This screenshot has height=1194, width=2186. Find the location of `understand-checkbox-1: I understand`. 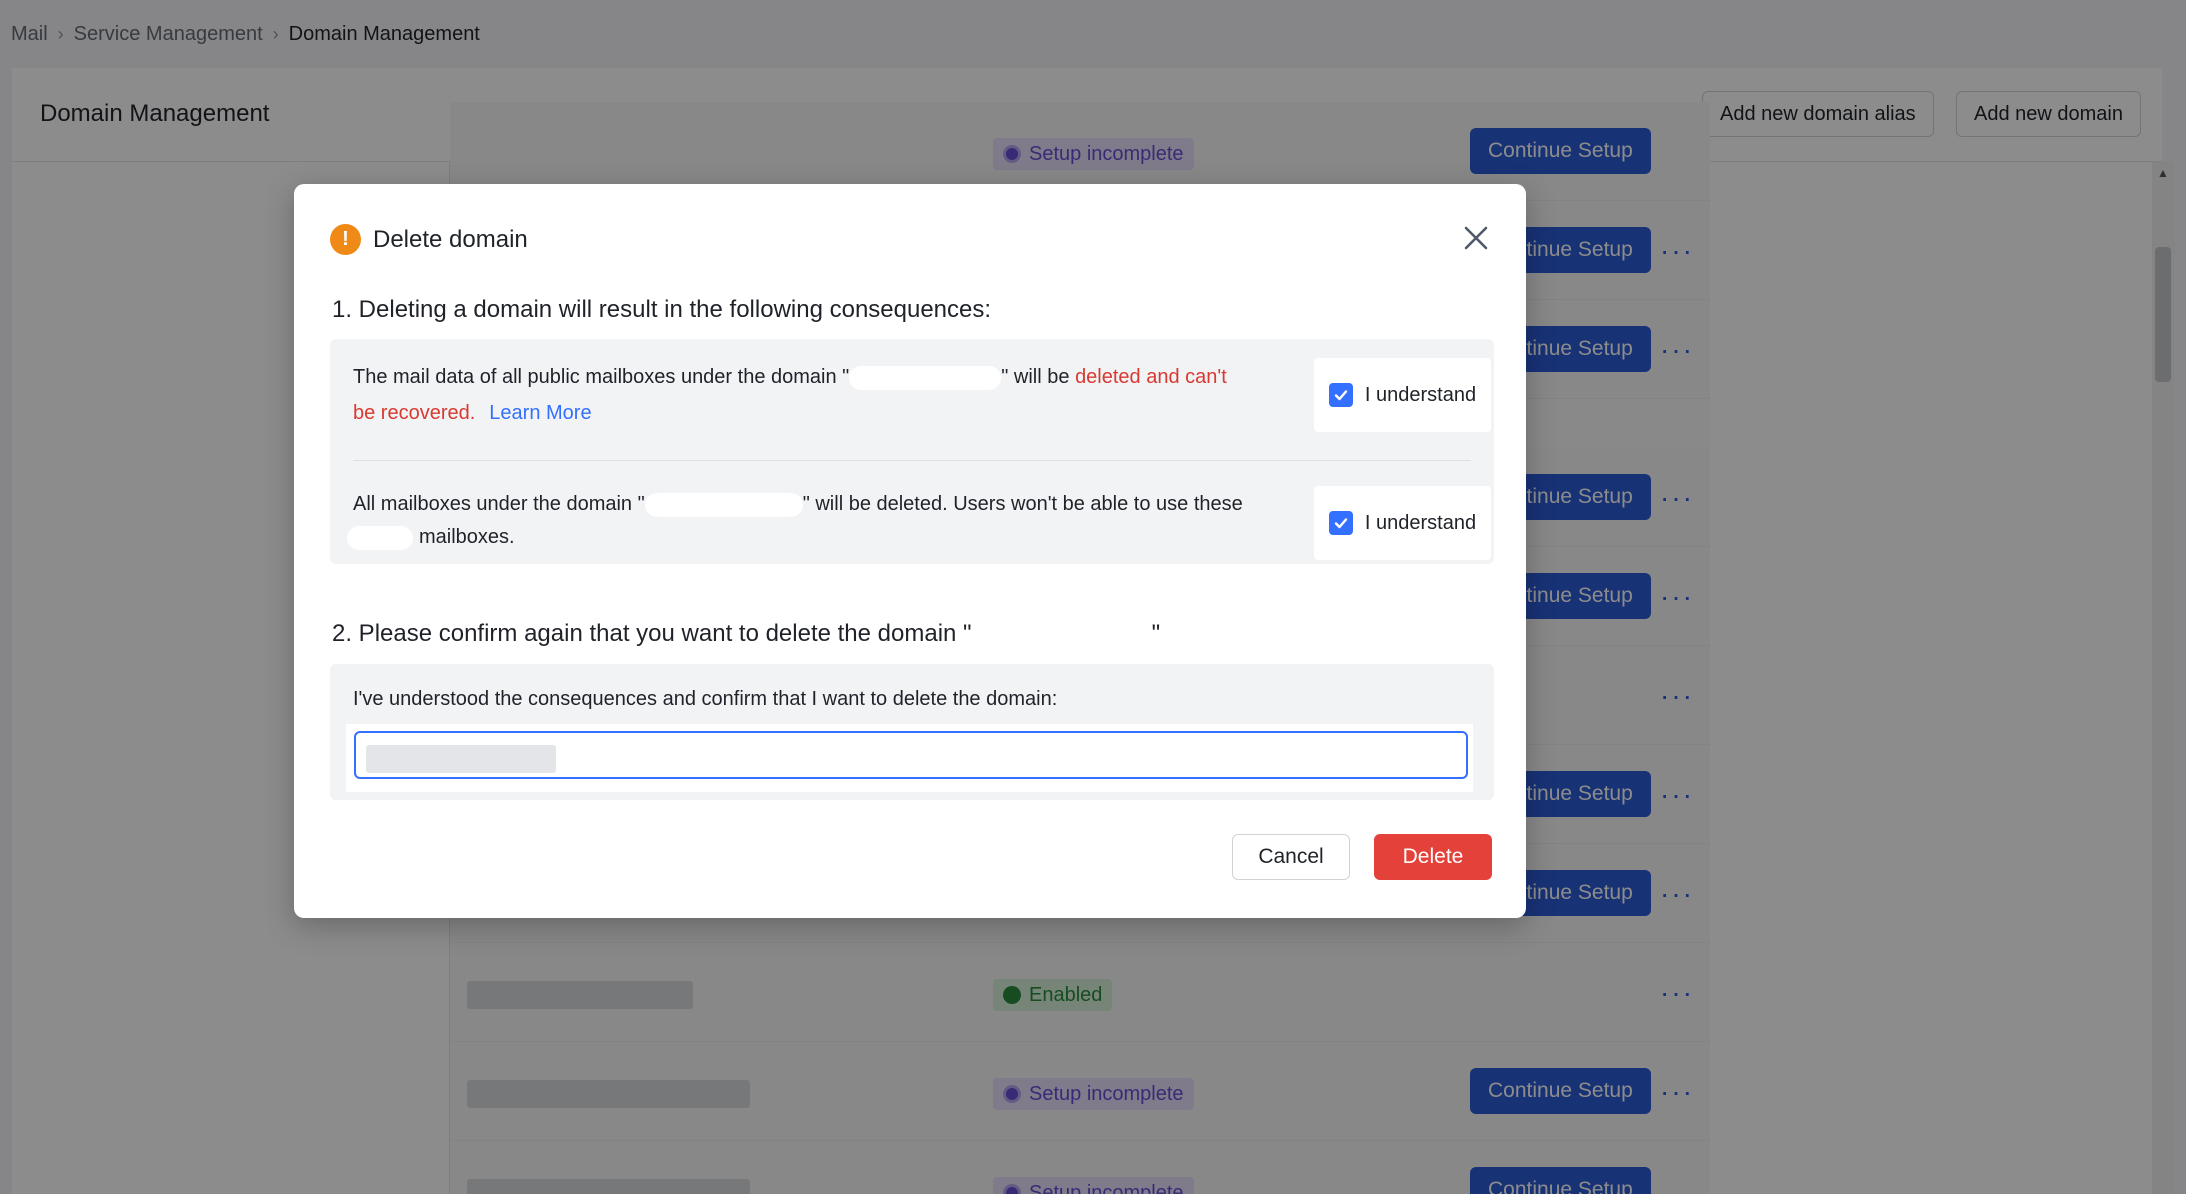

understand-checkbox-1: I understand is located at coordinates (1402, 395).